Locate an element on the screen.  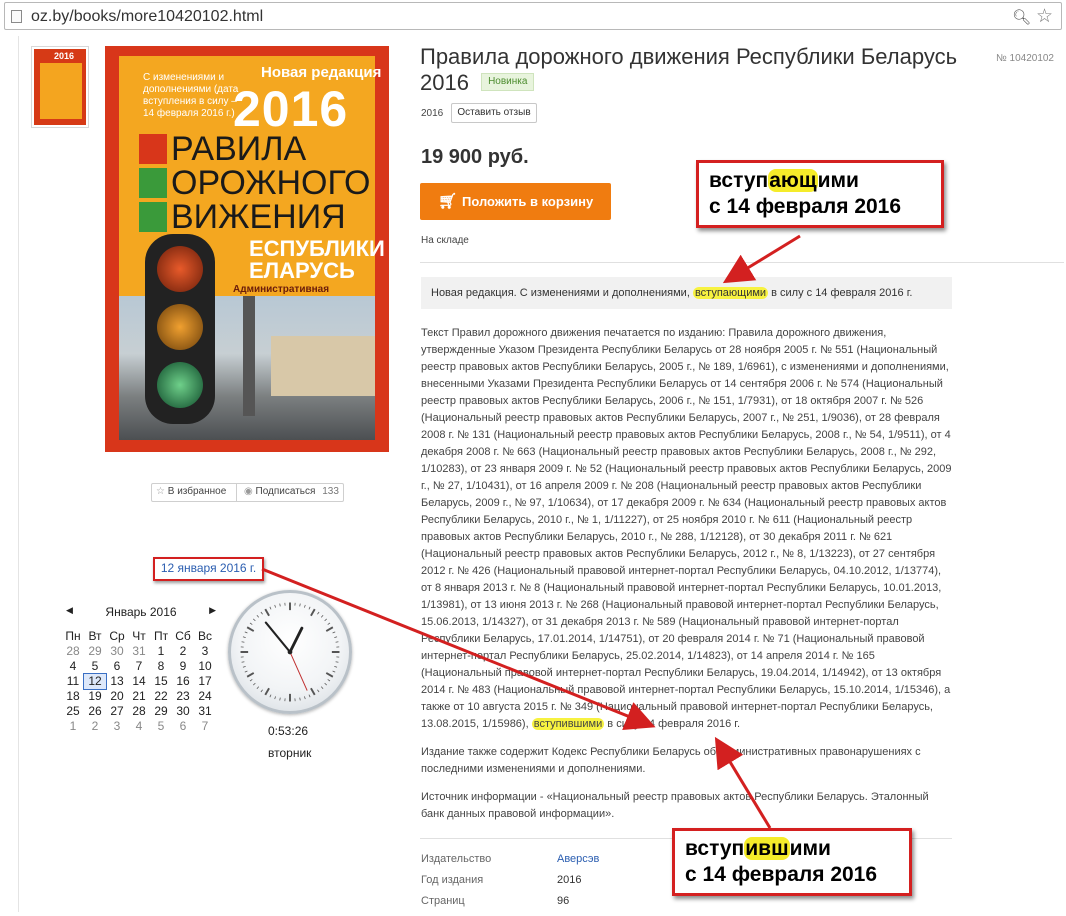
calendar-day: 9 is located at coordinates (183, 666).